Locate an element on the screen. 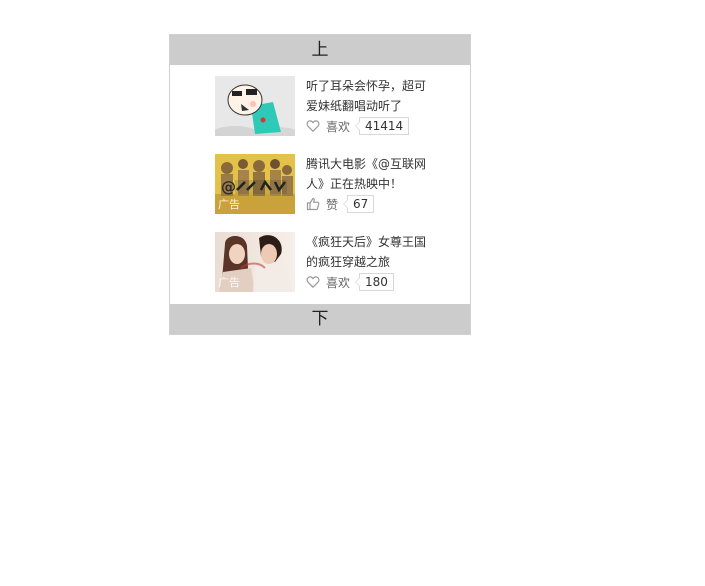 Image resolution: width=705 pixels, height=586 pixels. item-meta: 喜欢 180 is located at coordinates (350, 282).